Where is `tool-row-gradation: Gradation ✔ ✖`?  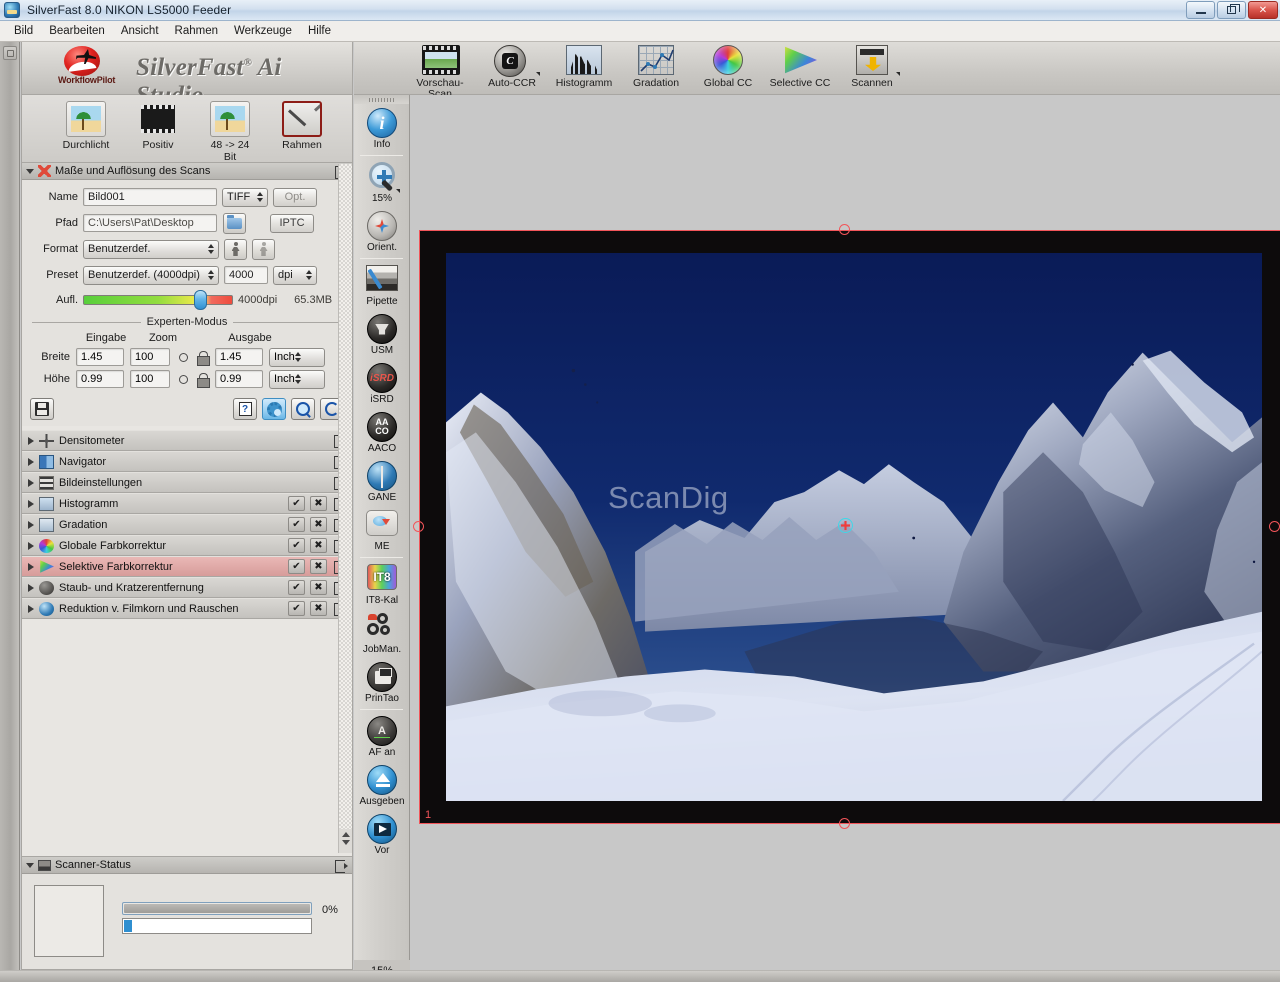 tool-row-gradation: Gradation ✔ ✖ is located at coordinates (187, 524).